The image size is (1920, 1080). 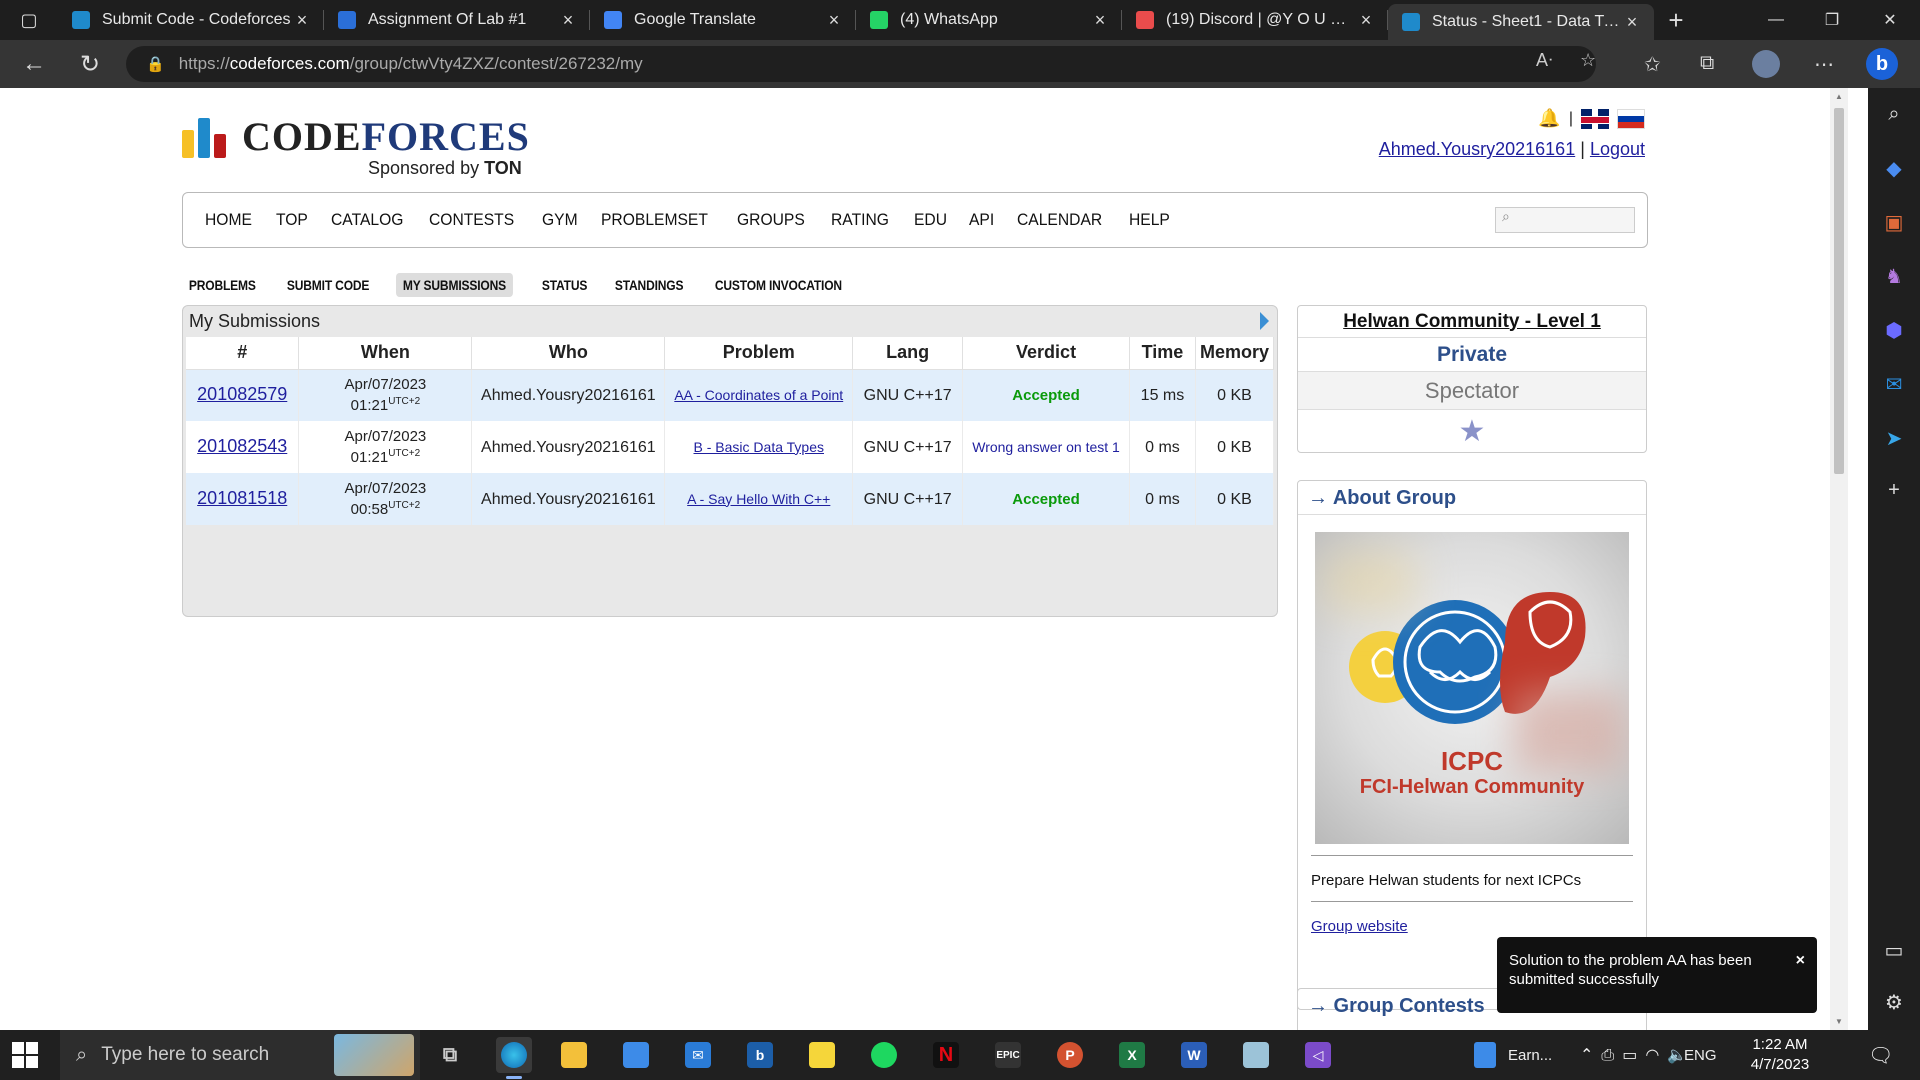 What do you see at coordinates (1776, 20) in the screenshot?
I see `minimize-icon: —` at bounding box center [1776, 20].